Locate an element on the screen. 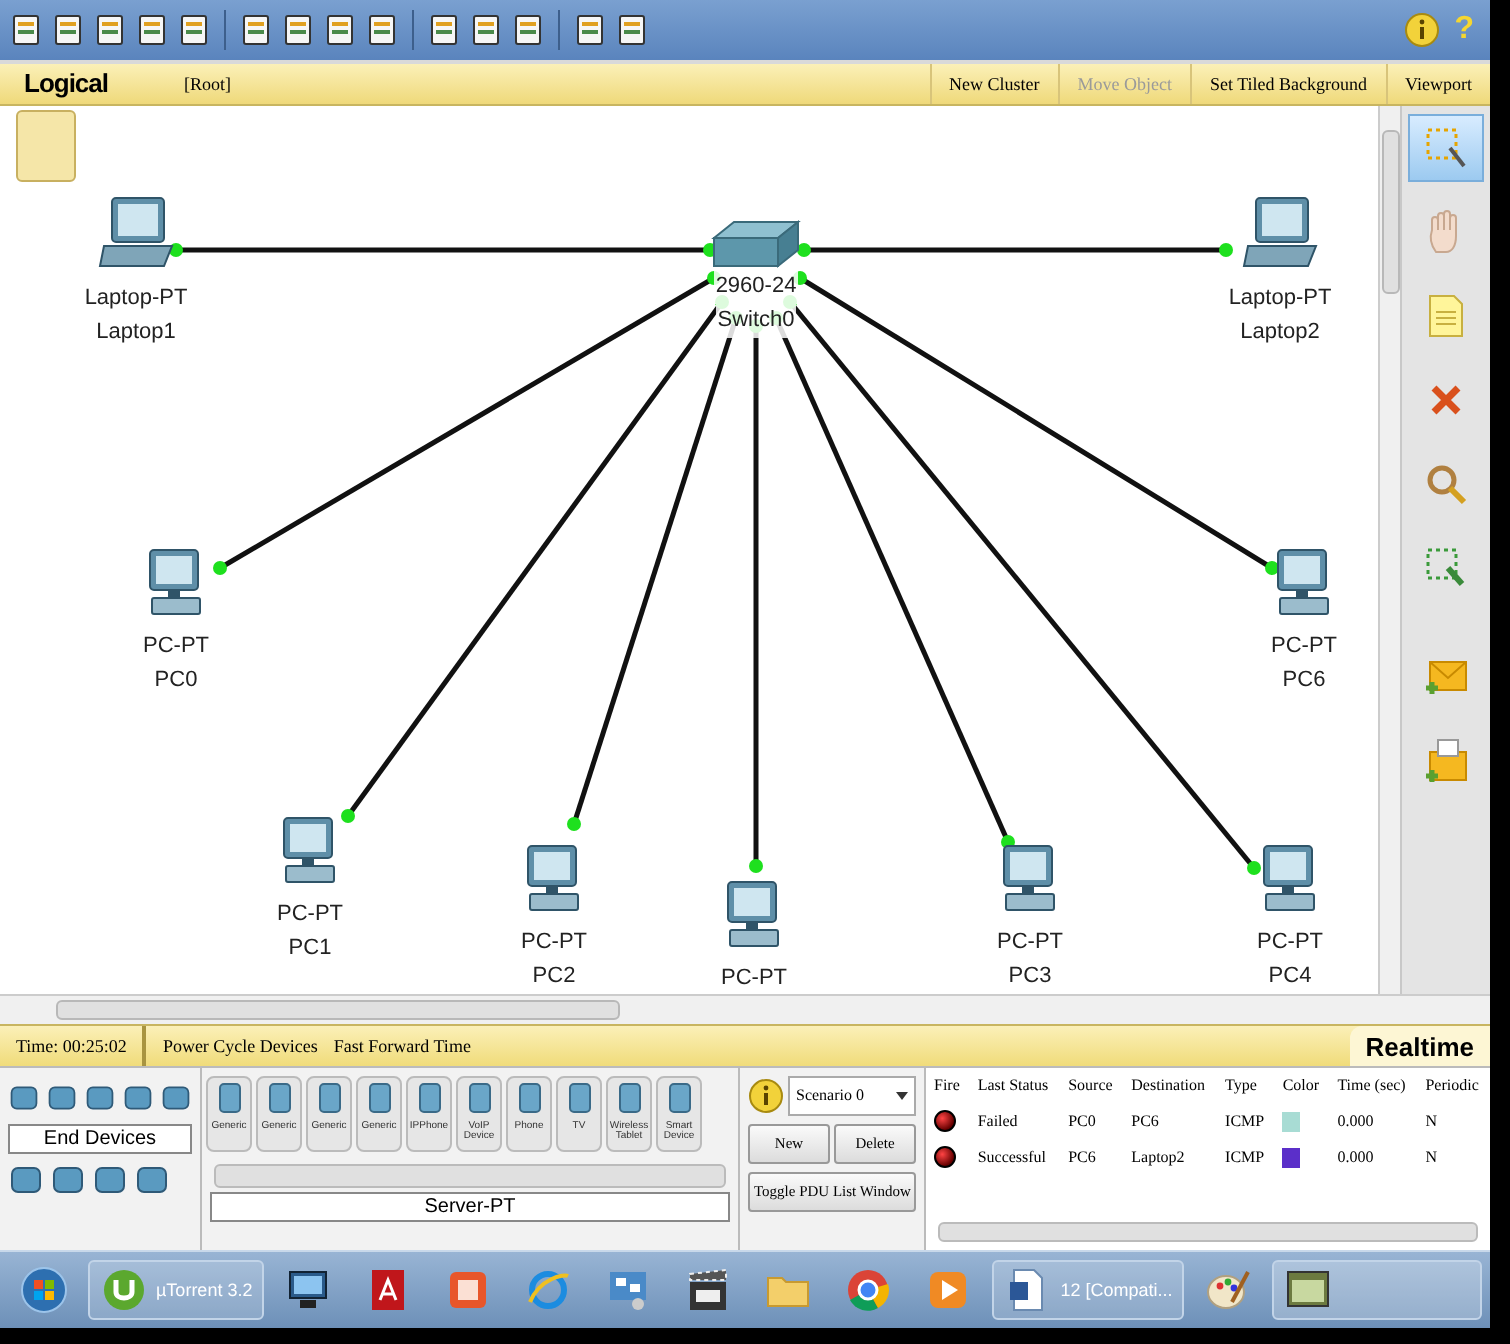 The image size is (1510, 1344). scenario-dropdown: Scenario 0 is located at coordinates (852, 1095).